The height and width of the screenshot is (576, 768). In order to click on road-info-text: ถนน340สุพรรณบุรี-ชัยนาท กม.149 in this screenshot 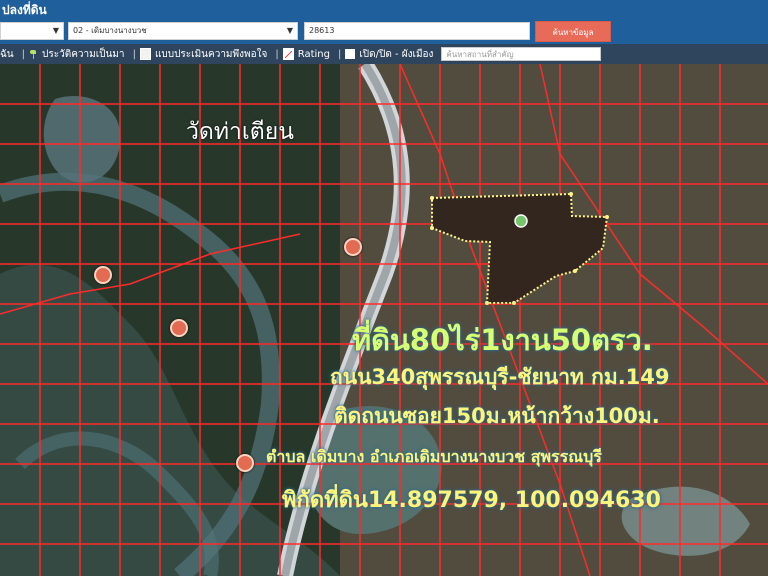, I will do `click(500, 377)`.